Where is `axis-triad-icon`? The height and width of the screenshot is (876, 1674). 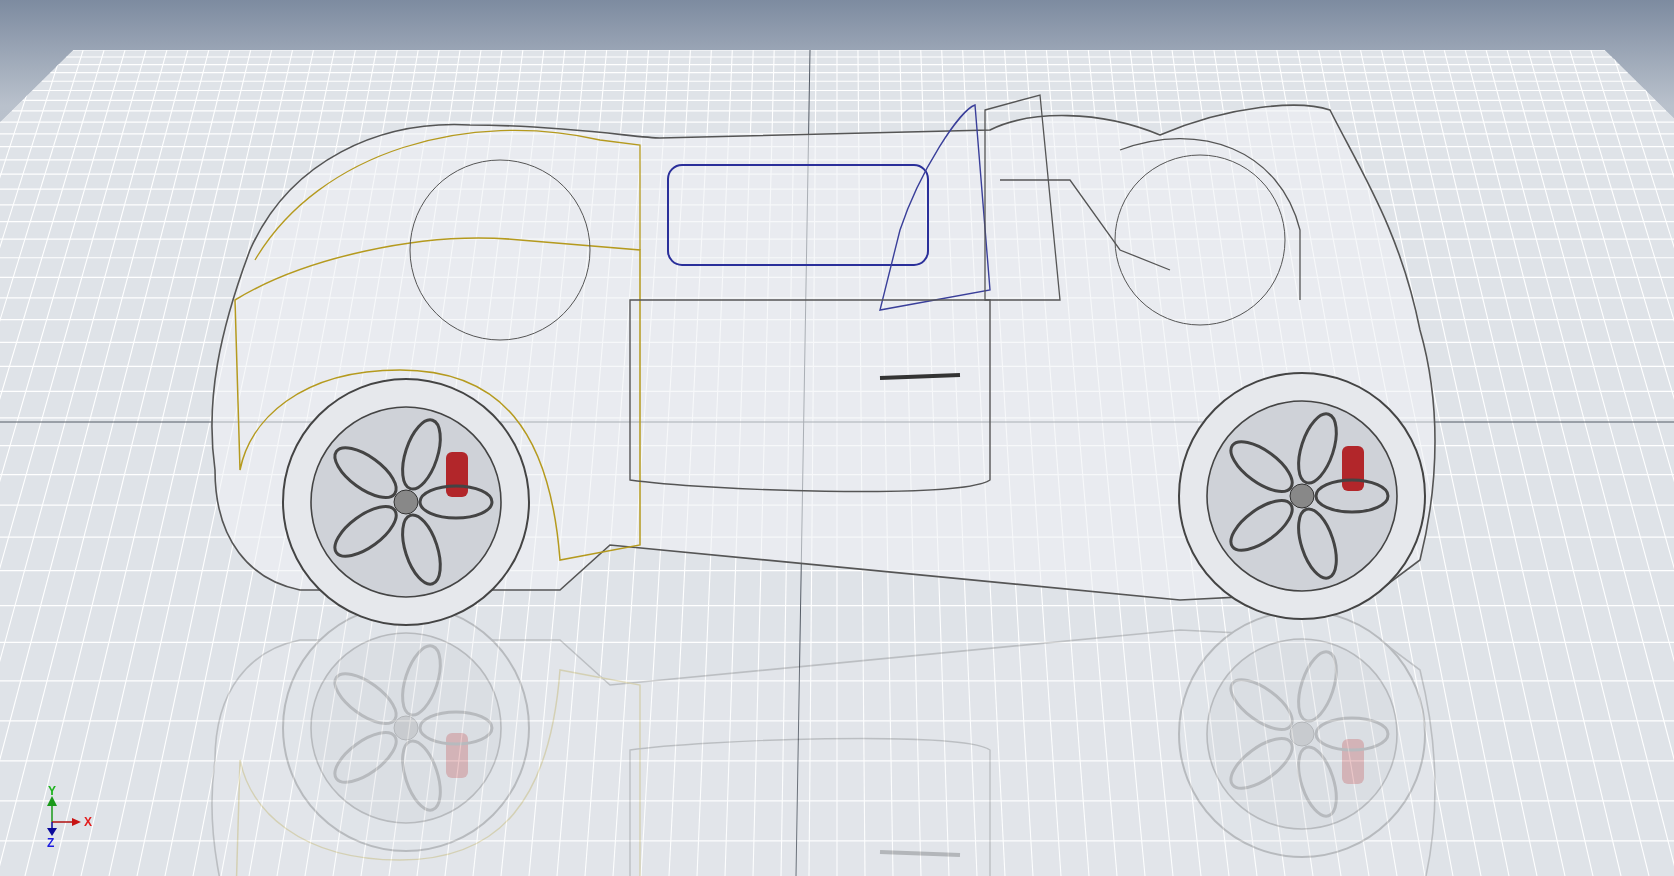 axis-triad-icon is located at coordinates (64, 816).